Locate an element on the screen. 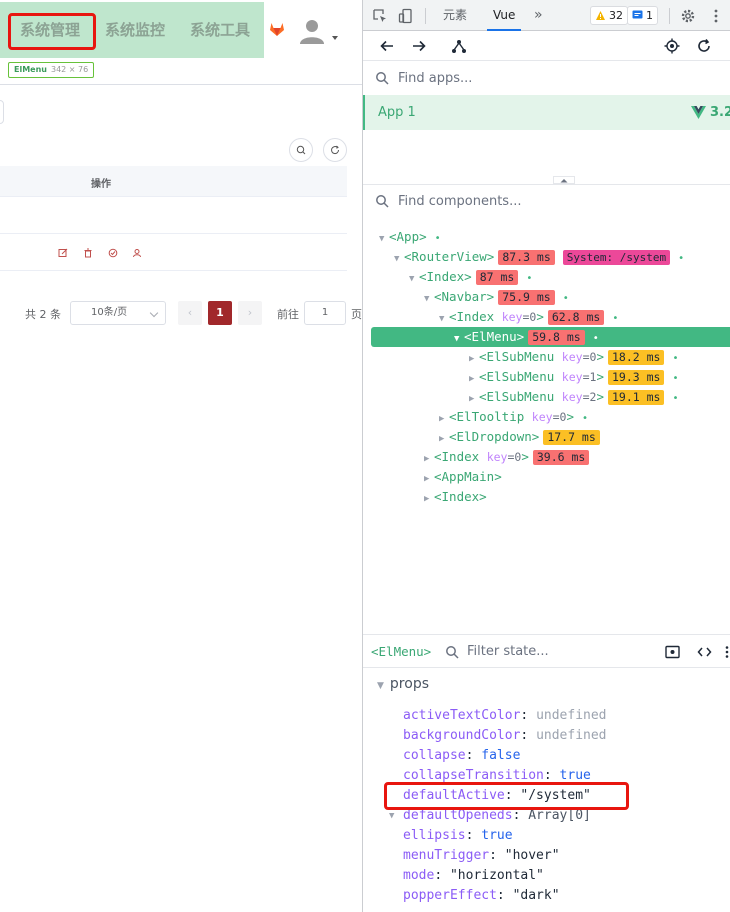  tree-node-index-key0-second: ▶ <Index key=0> 39.6 ms is located at coordinates (546, 457).